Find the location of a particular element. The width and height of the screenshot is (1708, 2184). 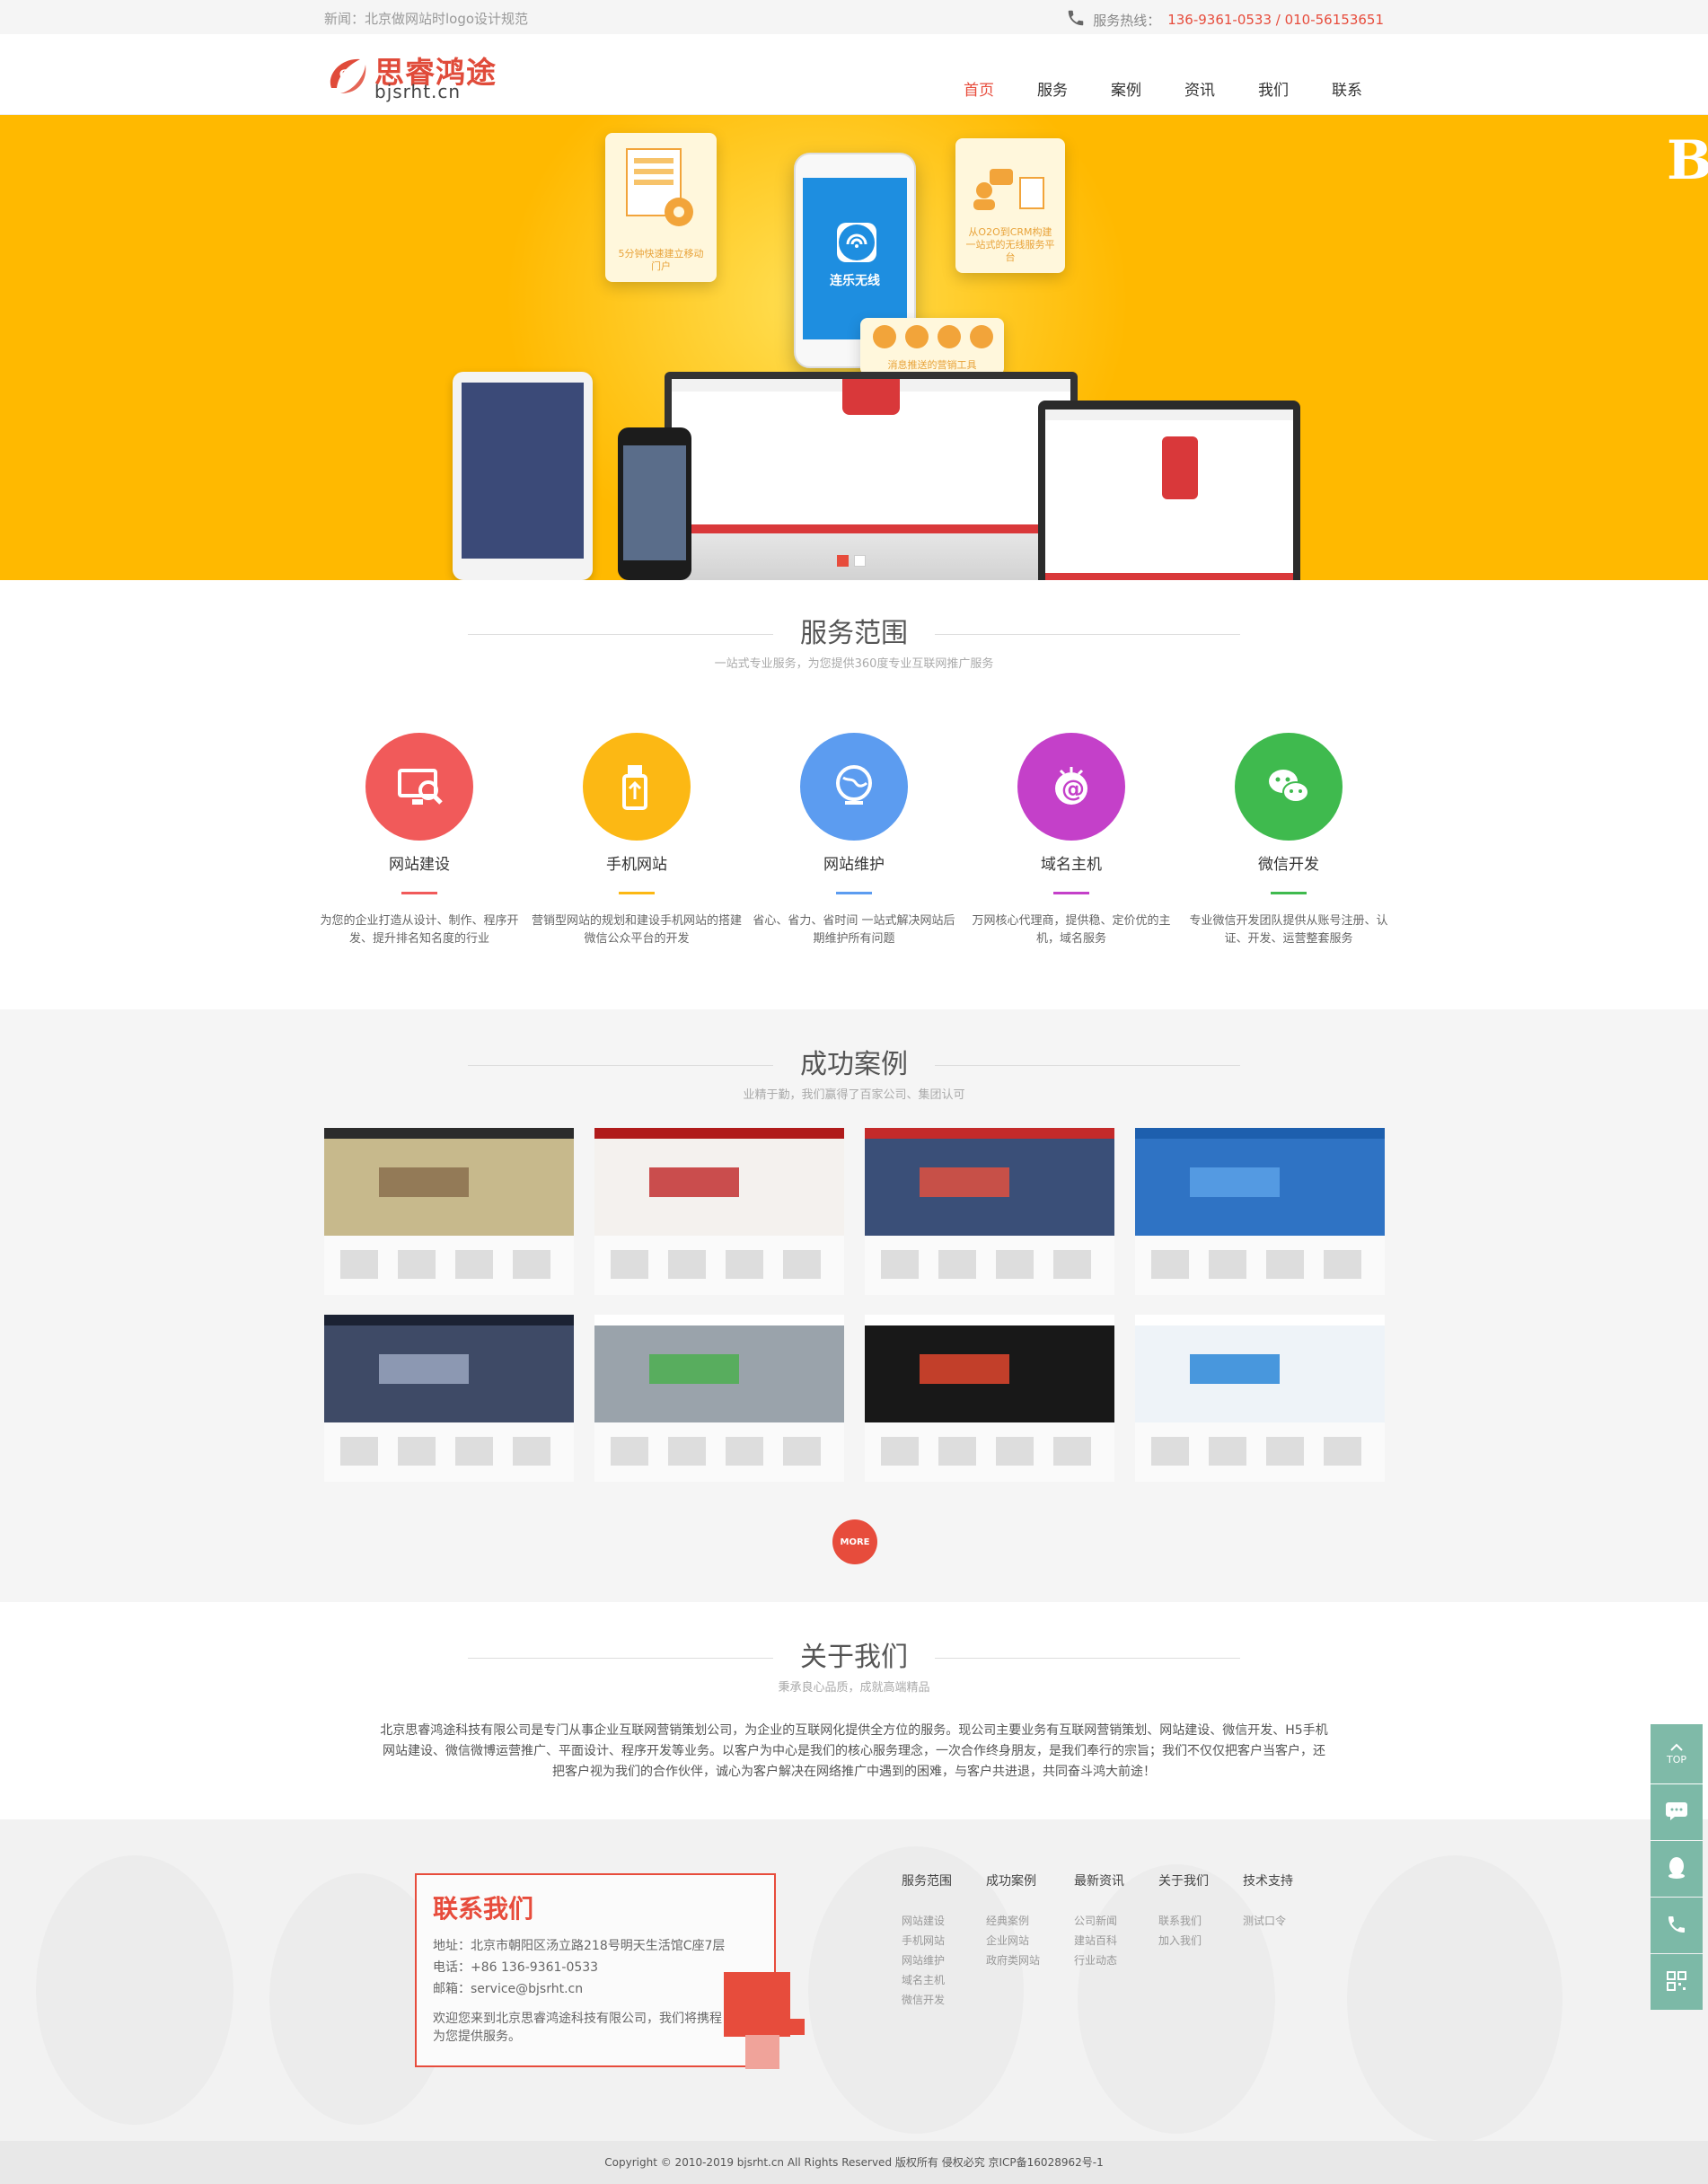

wifi-app-icon is located at coordinates (856, 243).